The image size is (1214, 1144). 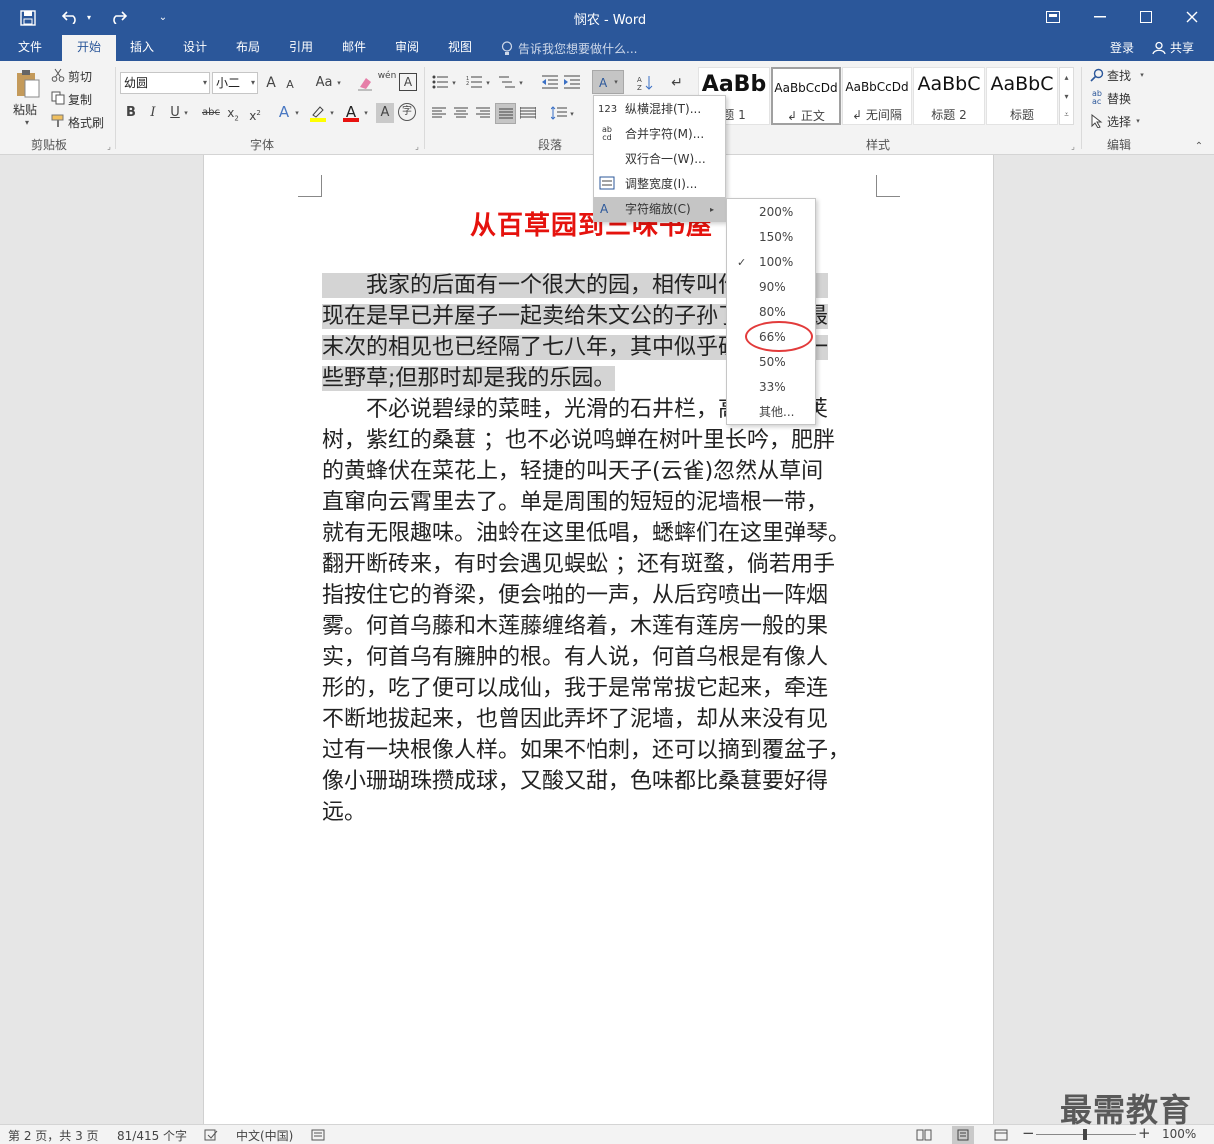 What do you see at coordinates (211, 1135) in the screenshot?
I see `proofing-icon` at bounding box center [211, 1135].